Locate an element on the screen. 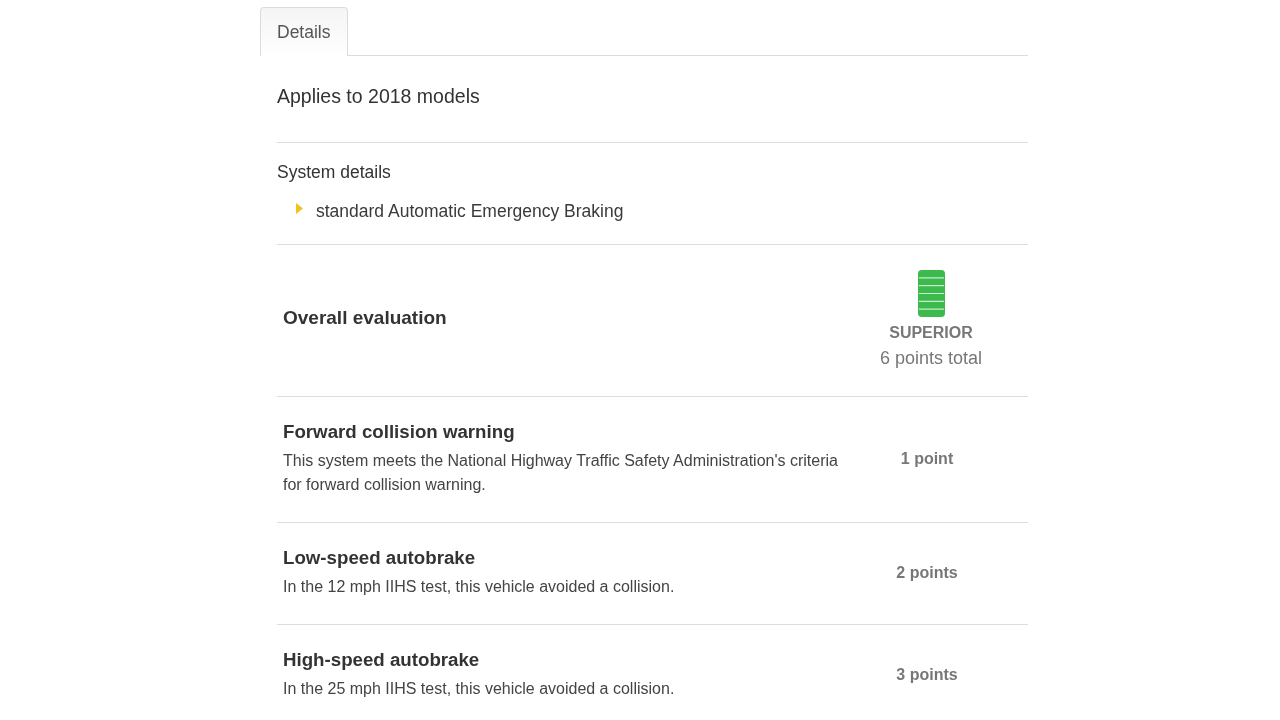 The width and height of the screenshot is (1280, 720). points-text: 2 points is located at coordinates (927, 572).